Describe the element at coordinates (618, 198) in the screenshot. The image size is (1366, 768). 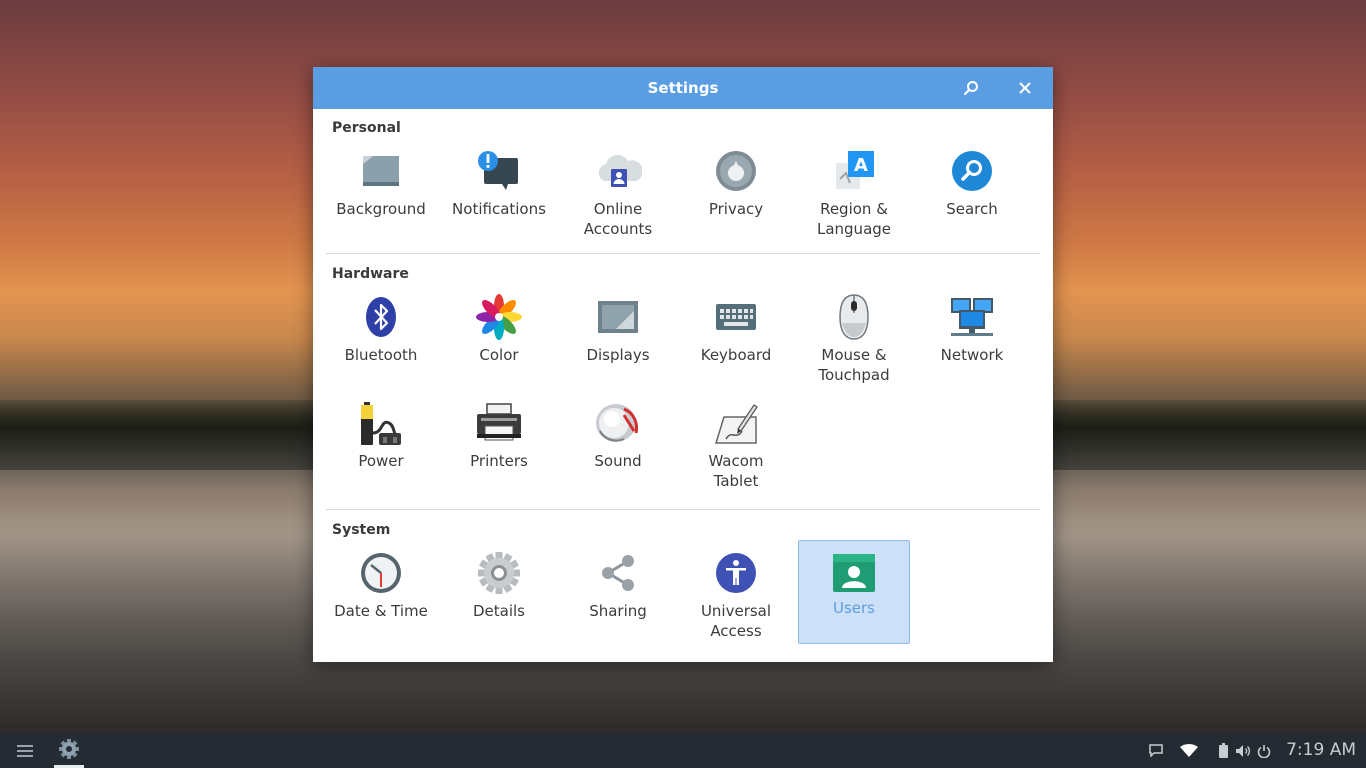
I see `settings-item-online-accounts: Online Accounts` at that location.